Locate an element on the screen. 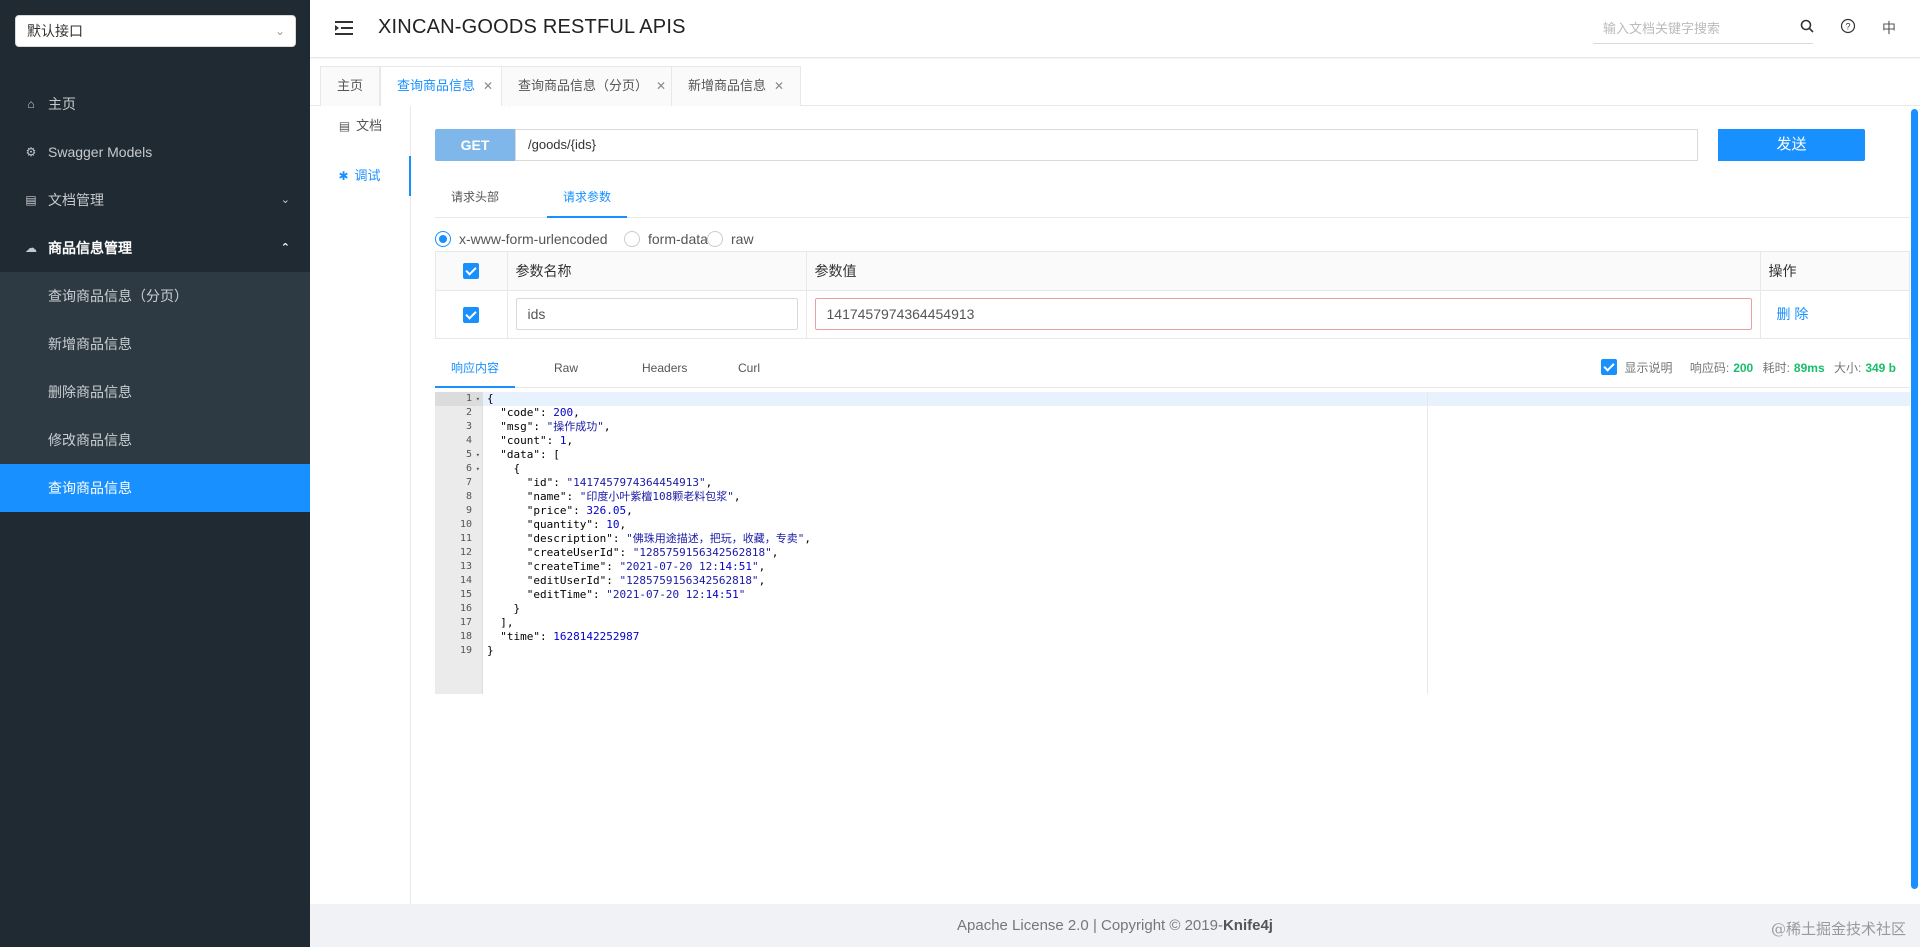  line-number: 6 ▾ is located at coordinates (472, 469).